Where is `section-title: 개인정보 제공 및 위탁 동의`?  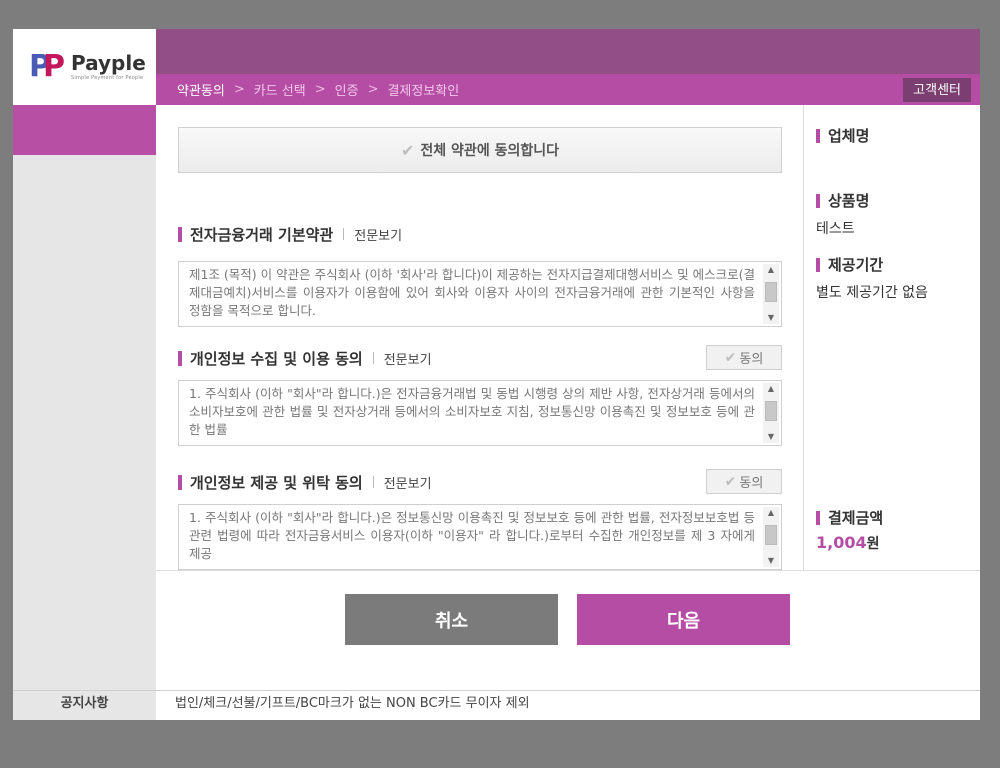
section-title: 개인정보 제공 및 위탁 동의 is located at coordinates (276, 482).